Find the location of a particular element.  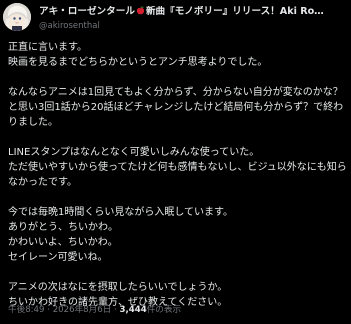

avatar is located at coordinates (17, 17).